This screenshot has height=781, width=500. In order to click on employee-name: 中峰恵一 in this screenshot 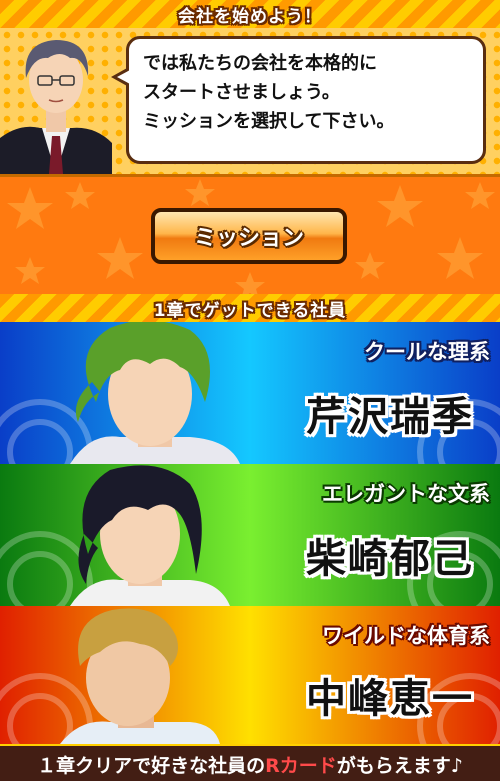, I will do `click(390, 699)`.